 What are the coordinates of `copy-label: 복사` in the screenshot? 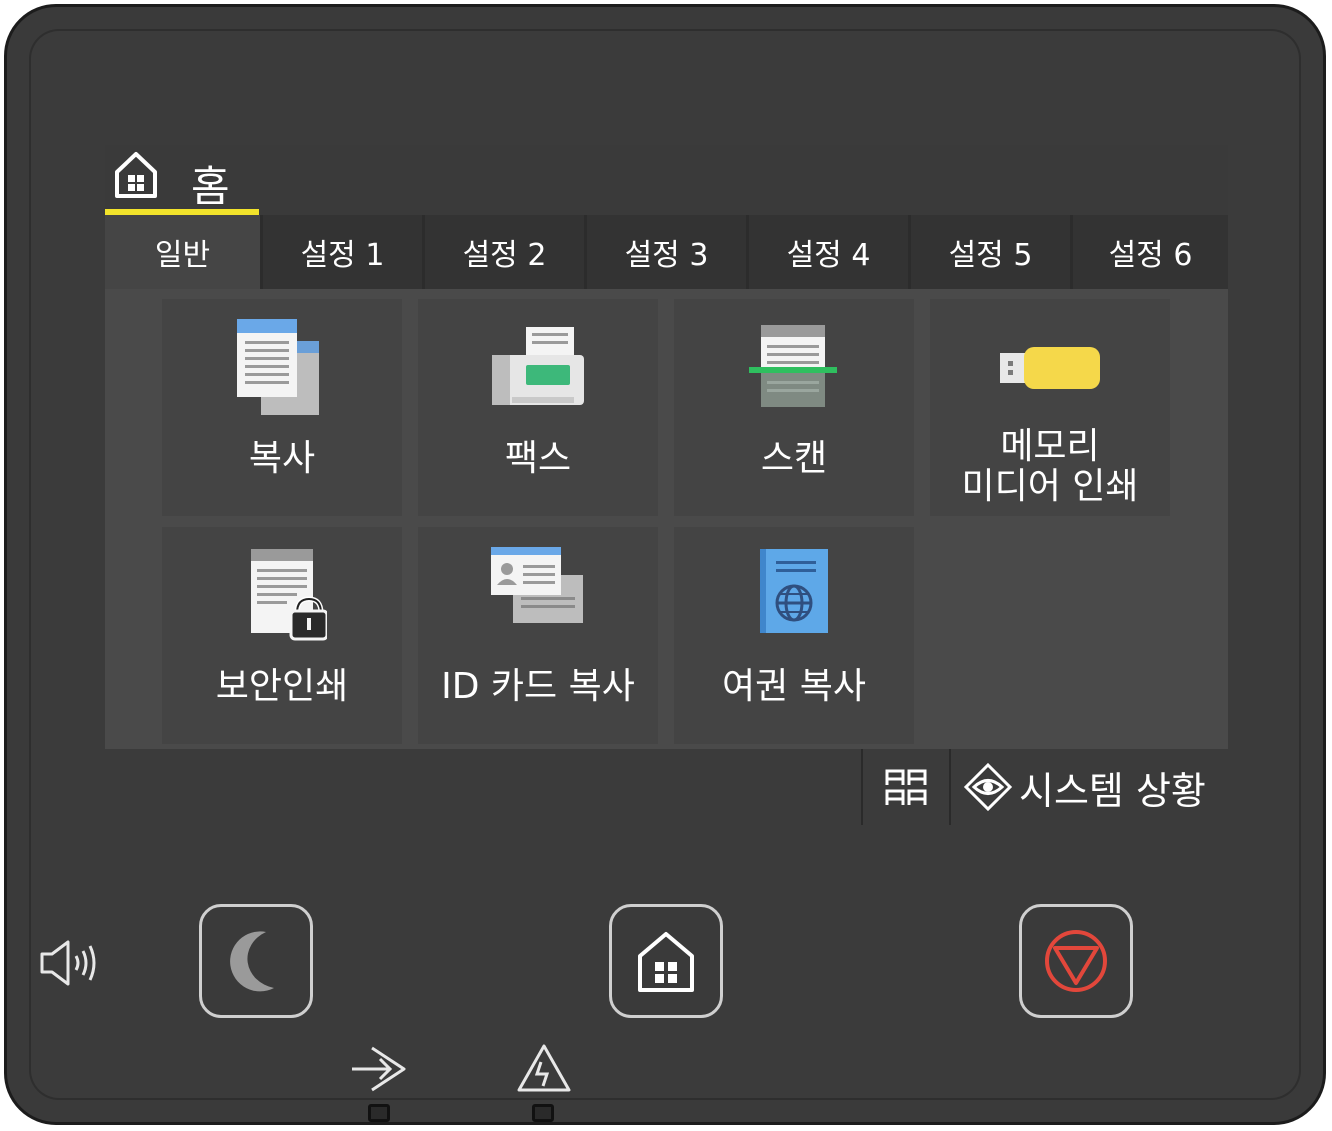 It's located at (282, 458).